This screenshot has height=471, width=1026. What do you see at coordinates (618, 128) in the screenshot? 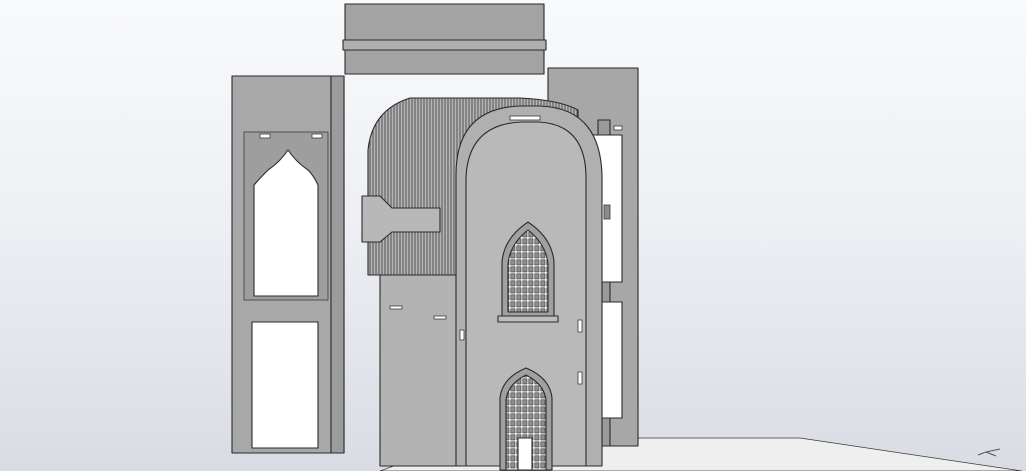
I see `right-tab-slot` at bounding box center [618, 128].